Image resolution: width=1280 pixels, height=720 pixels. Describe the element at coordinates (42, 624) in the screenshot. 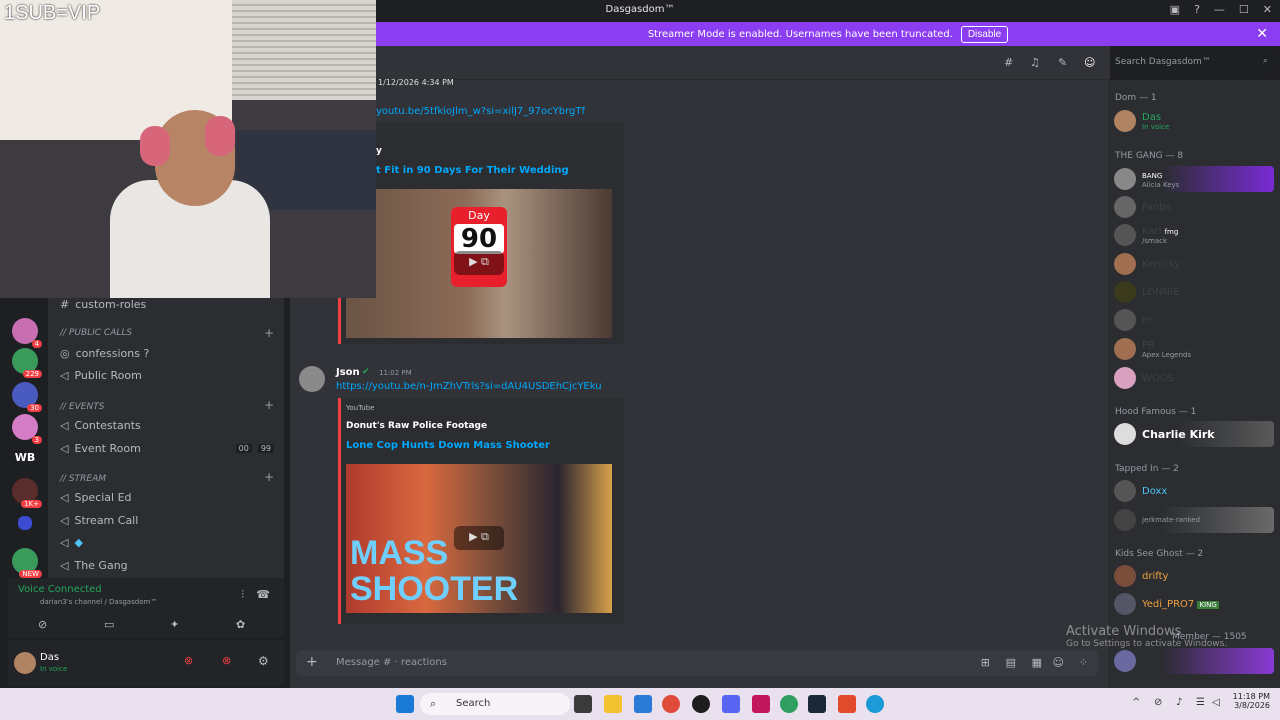

I see `camera-off-icon: ⊘` at that location.